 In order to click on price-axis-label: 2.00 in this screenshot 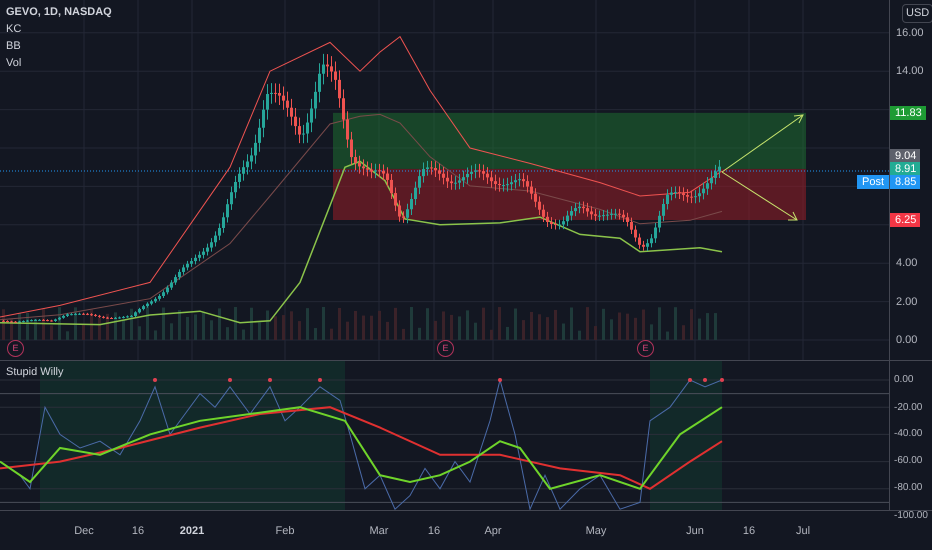, I will do `click(907, 302)`.